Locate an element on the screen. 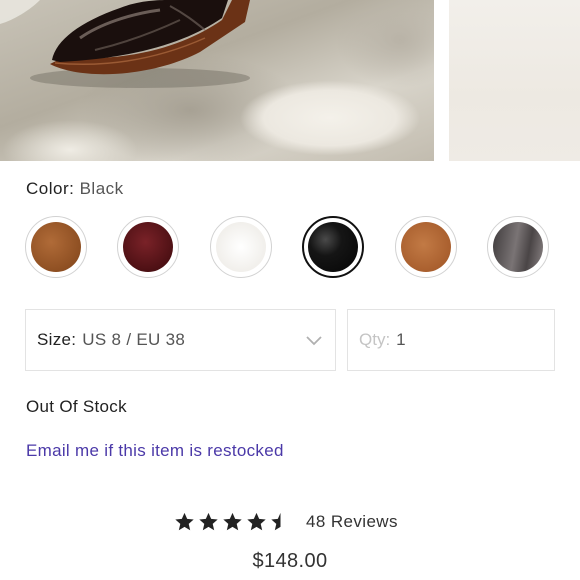  swatch-black is located at coordinates (333, 247).